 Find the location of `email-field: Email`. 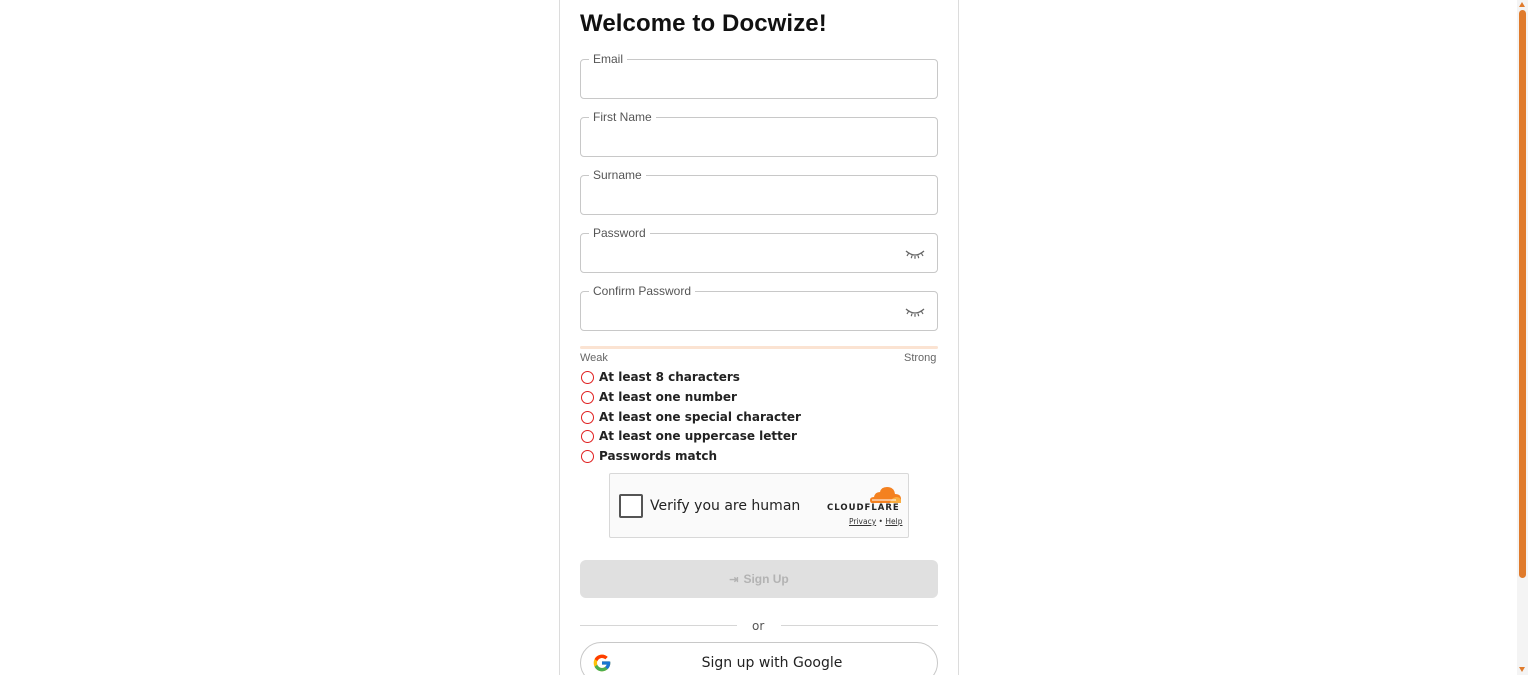

email-field: Email is located at coordinates (759, 75).